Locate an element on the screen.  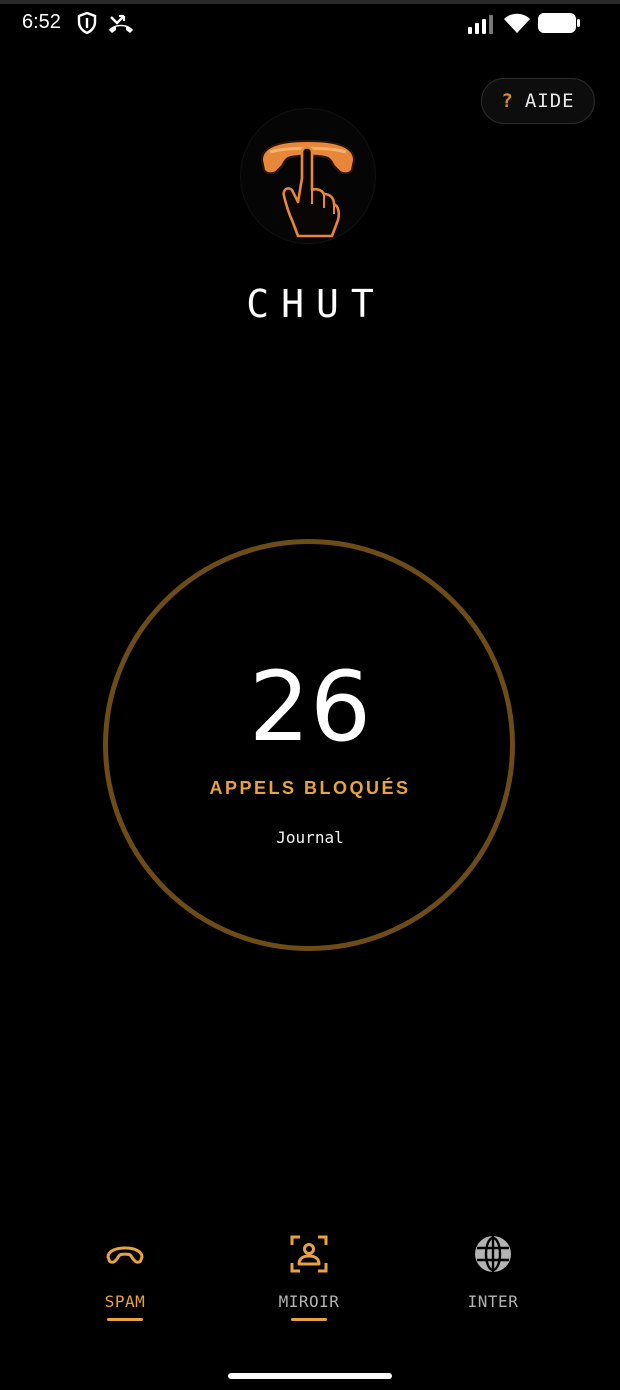
signal-icon is located at coordinates (480, 24).